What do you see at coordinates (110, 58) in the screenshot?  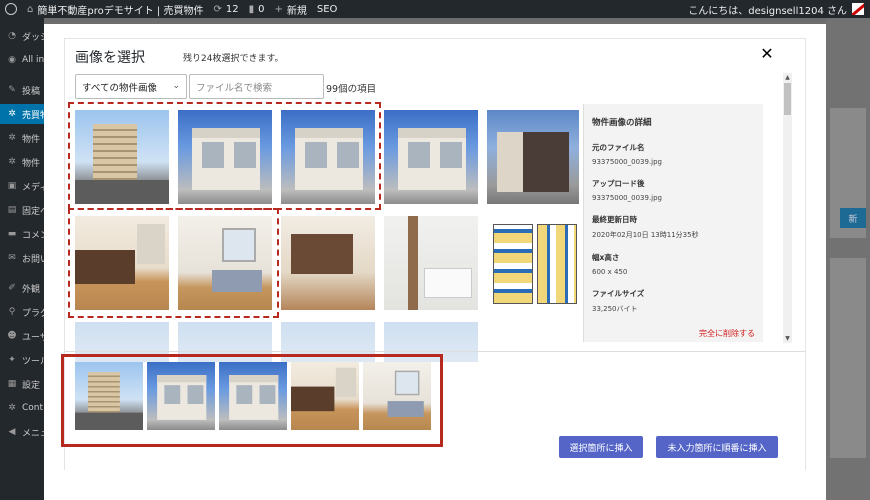 I see `modal-title: 画像を選択` at bounding box center [110, 58].